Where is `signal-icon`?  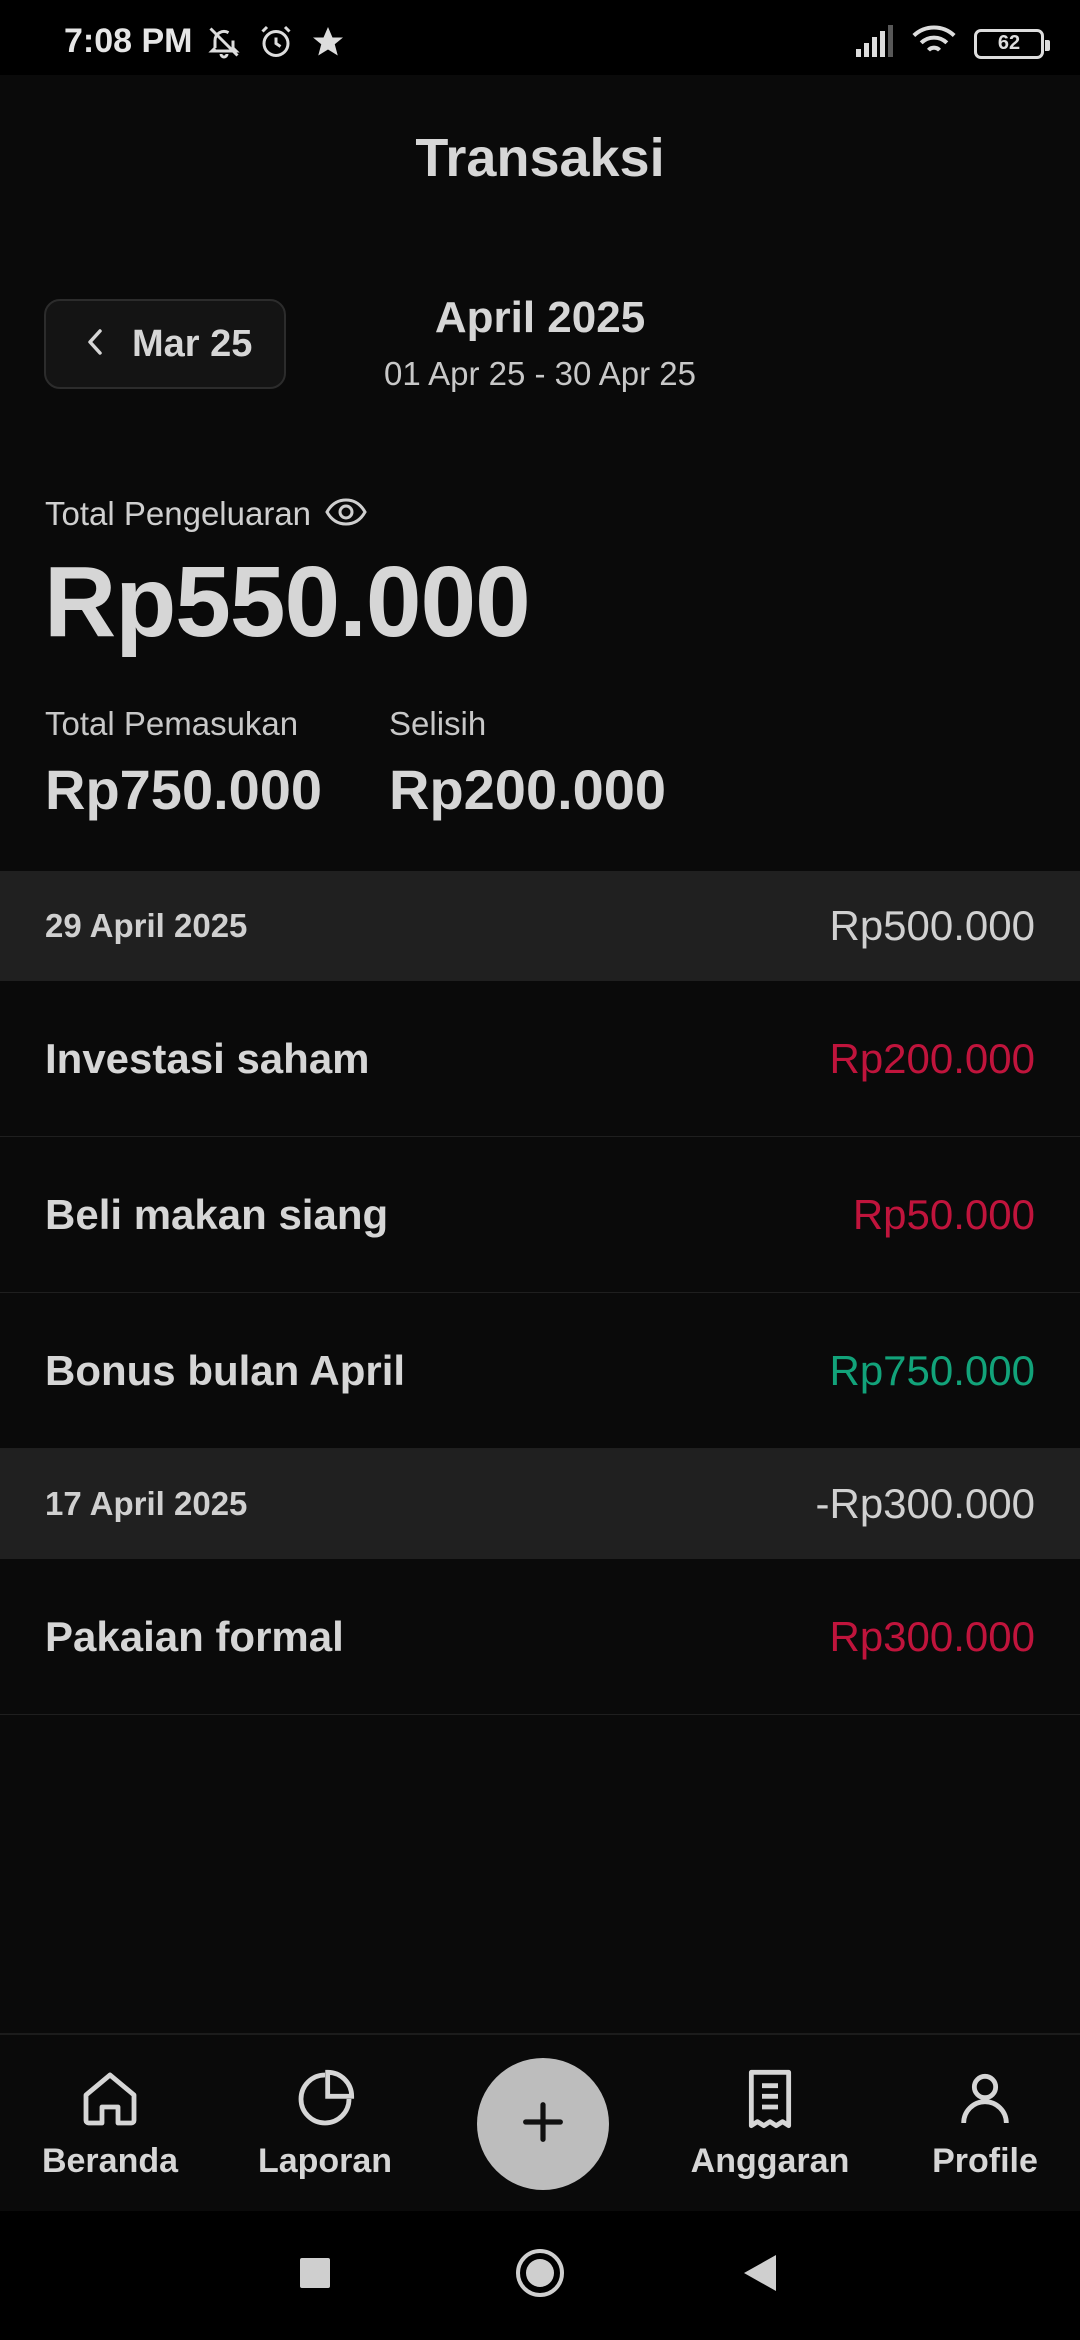 signal-icon is located at coordinates (874, 43).